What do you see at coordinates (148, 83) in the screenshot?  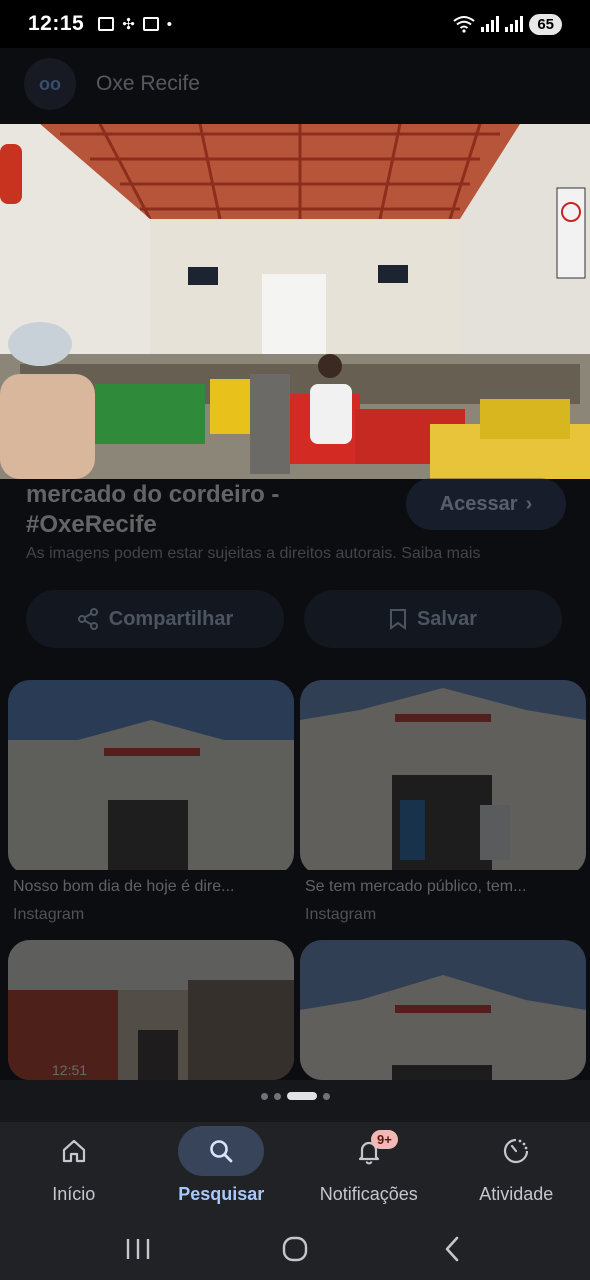 I see `site-name: Oxe Recife` at bounding box center [148, 83].